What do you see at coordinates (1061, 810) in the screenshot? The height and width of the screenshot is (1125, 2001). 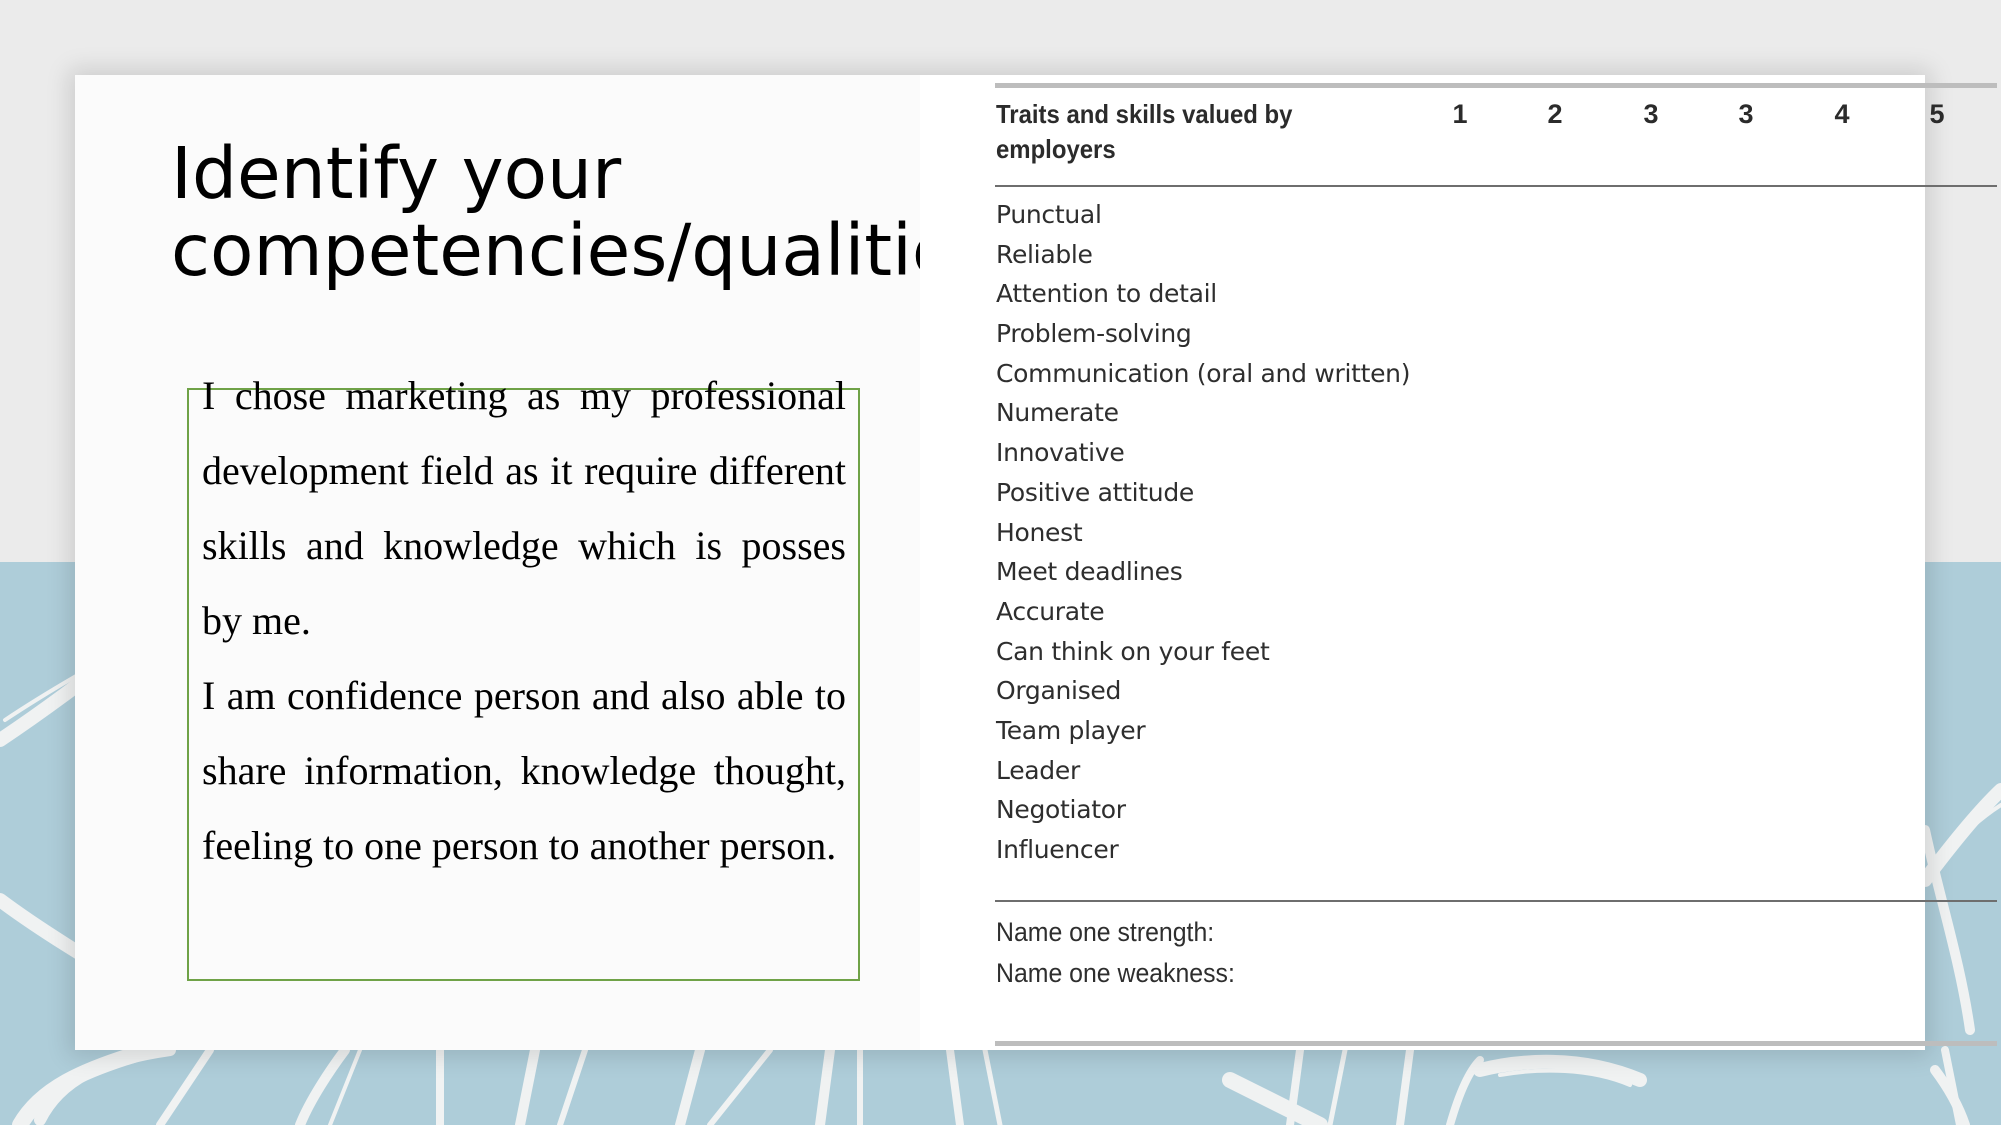 I see `trait-row: Negotiator` at bounding box center [1061, 810].